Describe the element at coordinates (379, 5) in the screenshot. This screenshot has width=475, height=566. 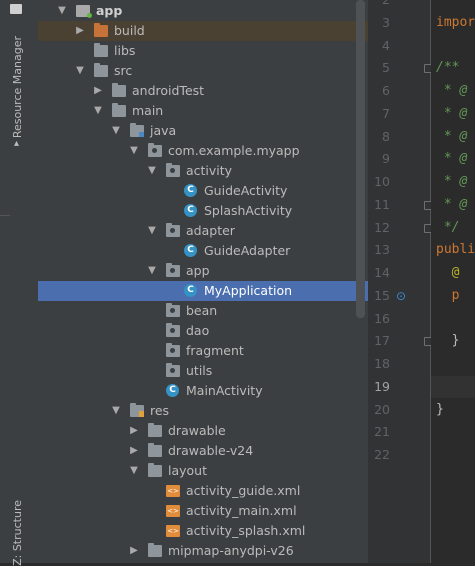
I see `line-number: 2` at that location.